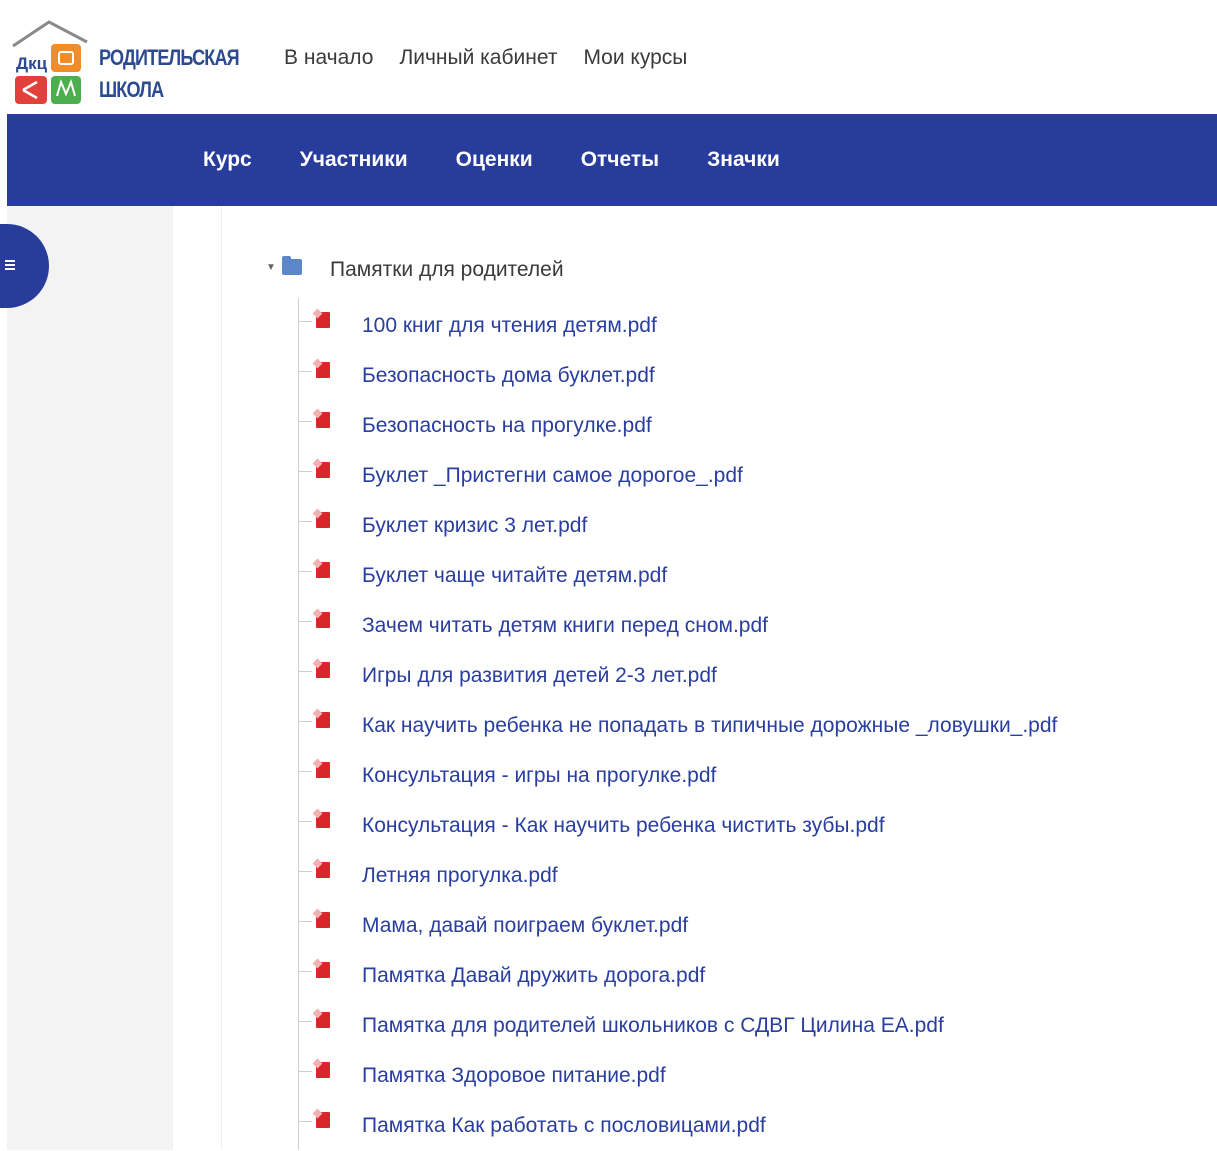 Image resolution: width=1217 pixels, height=1151 pixels. Describe the element at coordinates (514, 576) in the screenshot. I see `file-link: Буклет чаще читайте детям.pdf` at that location.